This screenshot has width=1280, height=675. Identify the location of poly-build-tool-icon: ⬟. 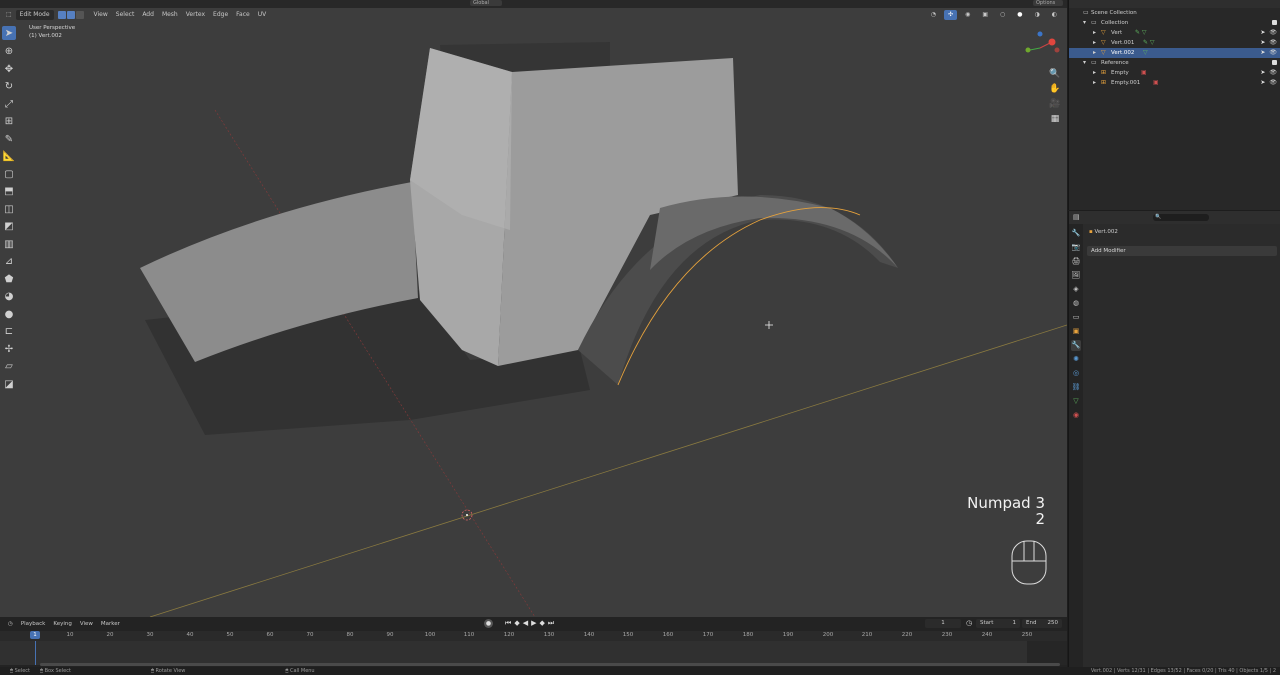
(9, 280).